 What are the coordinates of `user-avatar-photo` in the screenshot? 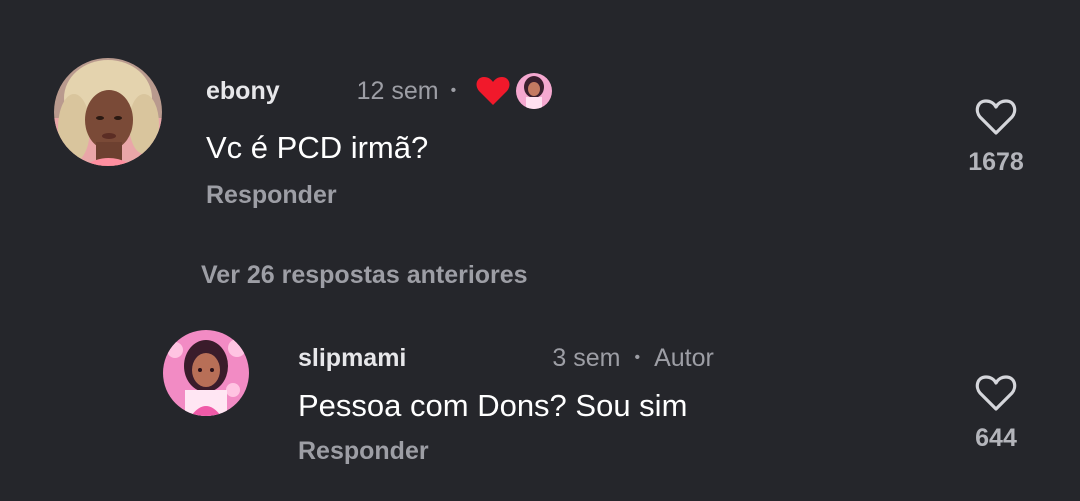 It's located at (108, 112).